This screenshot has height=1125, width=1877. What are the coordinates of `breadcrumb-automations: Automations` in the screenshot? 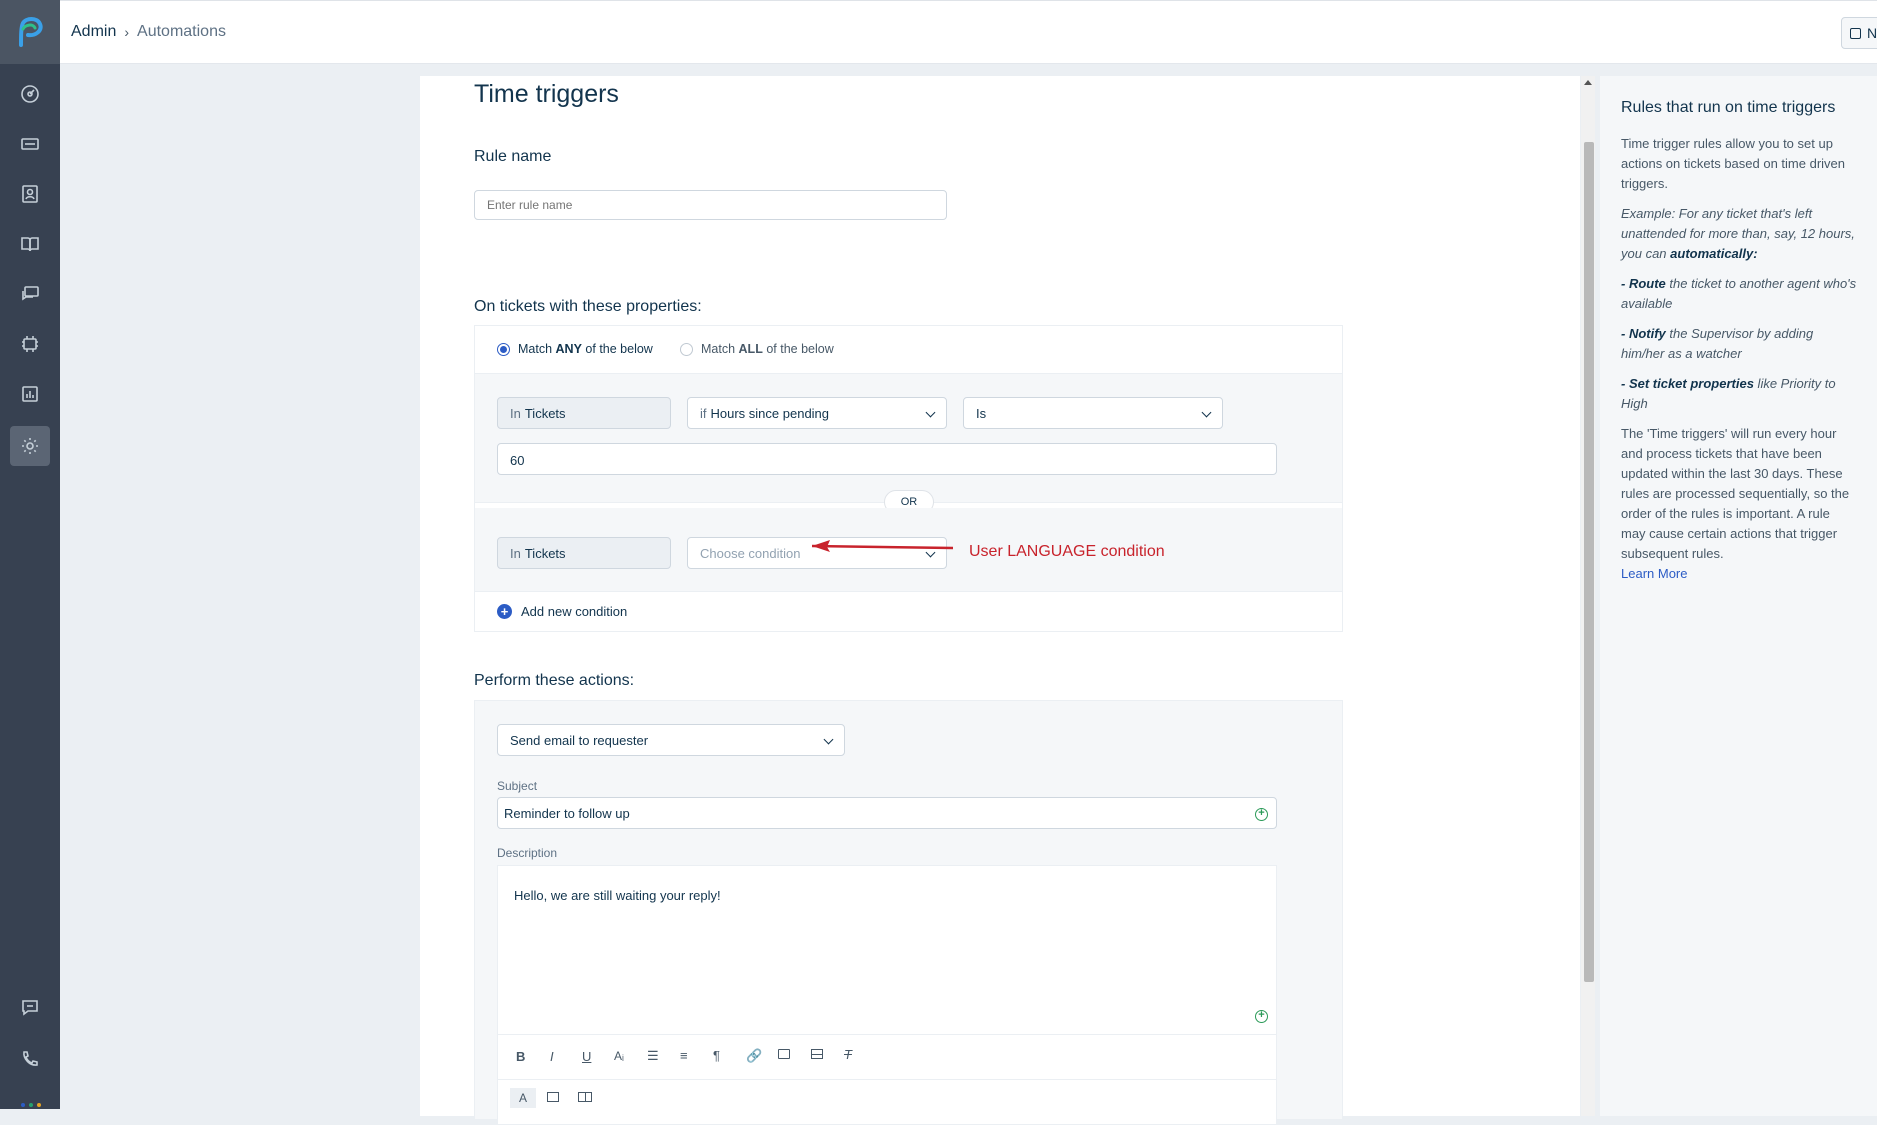 It's located at (181, 31).